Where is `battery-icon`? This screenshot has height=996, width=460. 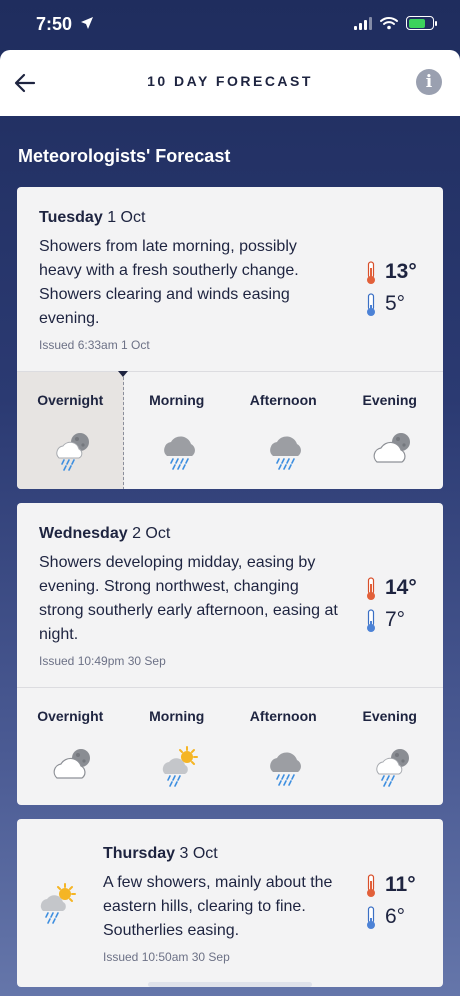 battery-icon is located at coordinates (421, 23).